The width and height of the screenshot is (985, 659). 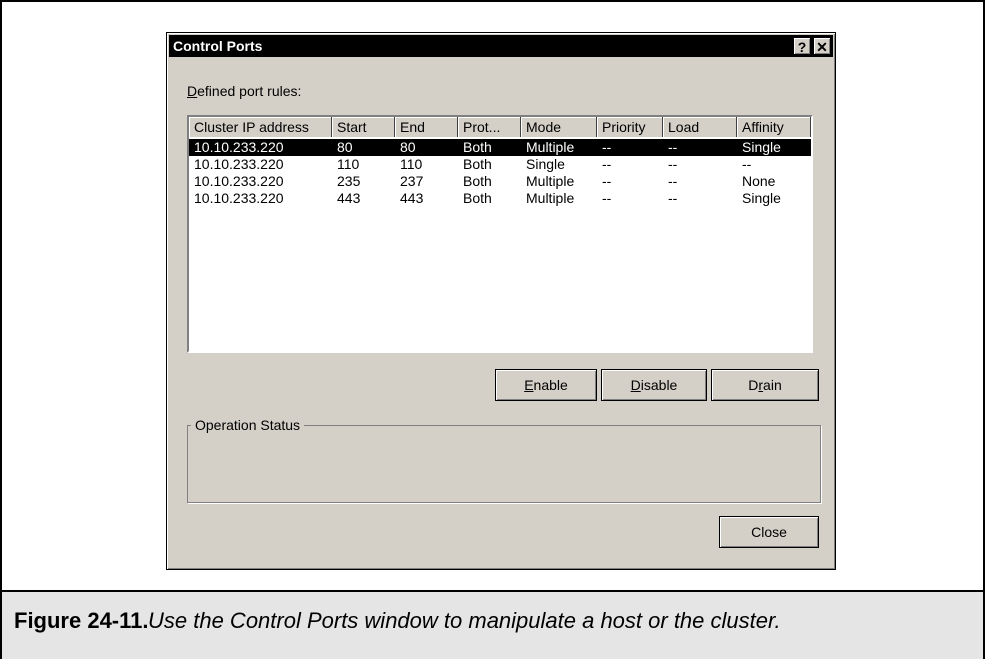 I want to click on port-rules-label: Defined port rules:, so click(x=244, y=91).